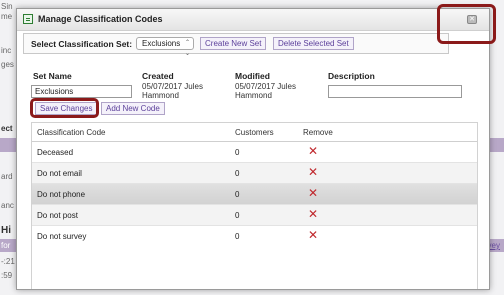 The height and width of the screenshot is (295, 504). I want to click on code-cell: Deceased, so click(55, 152).